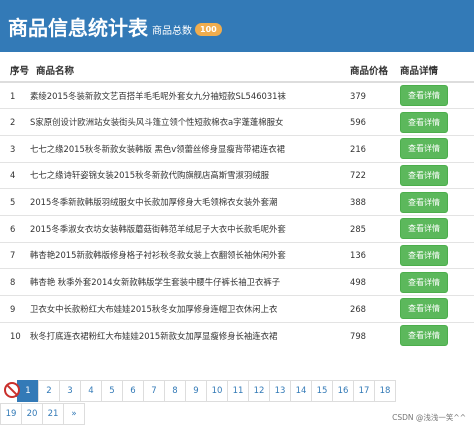  What do you see at coordinates (374, 95) in the screenshot?
I see `product-price: 379` at bounding box center [374, 95].